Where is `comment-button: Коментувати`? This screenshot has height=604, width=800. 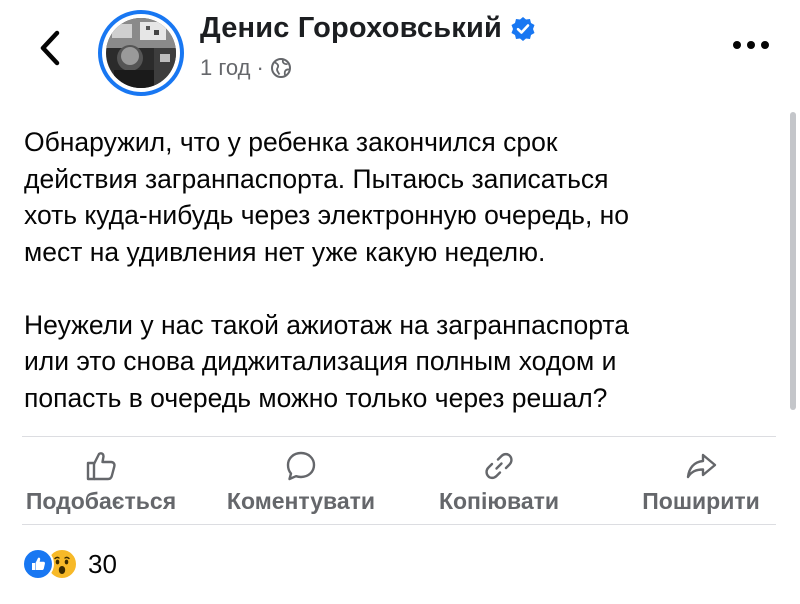 comment-button: Коментувати is located at coordinates (301, 482).